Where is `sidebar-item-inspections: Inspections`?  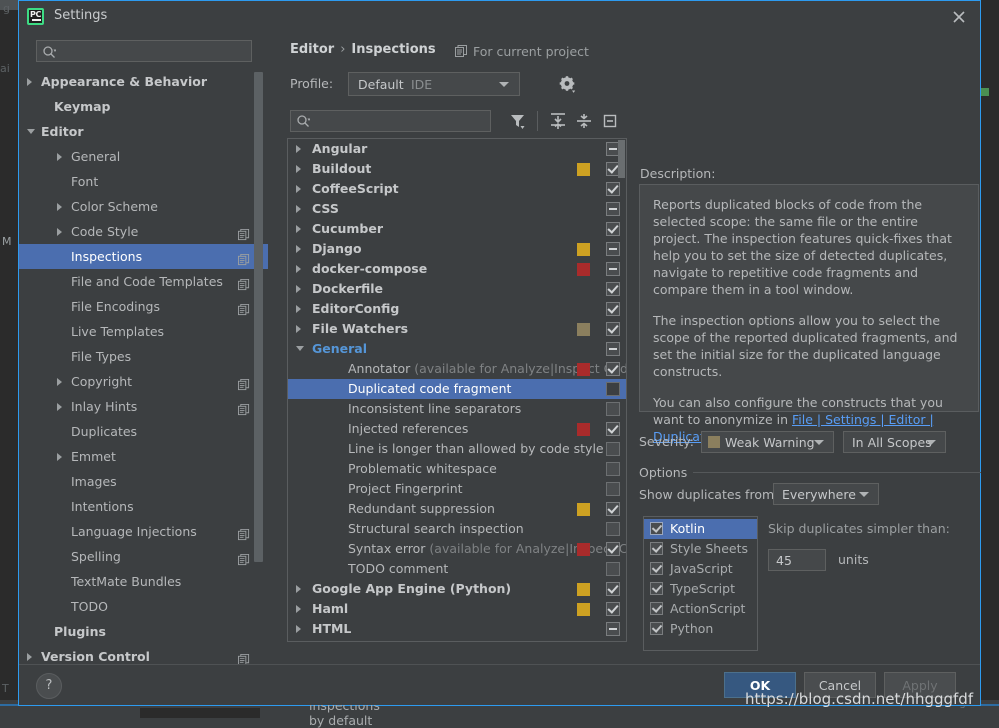
sidebar-item-inspections: Inspections is located at coordinates (143, 256).